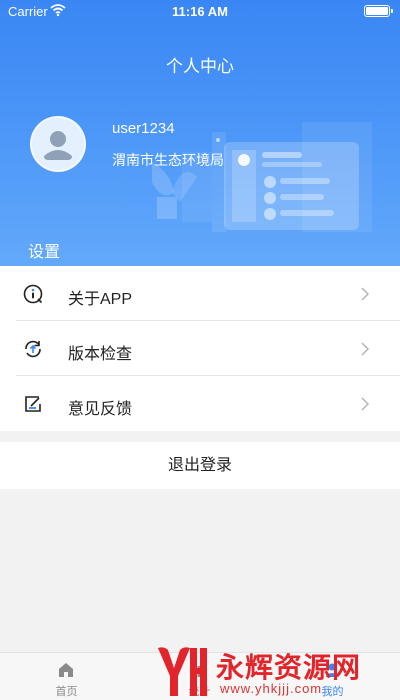 Image resolution: width=400 pixels, height=700 pixels. Describe the element at coordinates (289, 667) in the screenshot. I see `watermark-title: 永辉资源网` at that location.